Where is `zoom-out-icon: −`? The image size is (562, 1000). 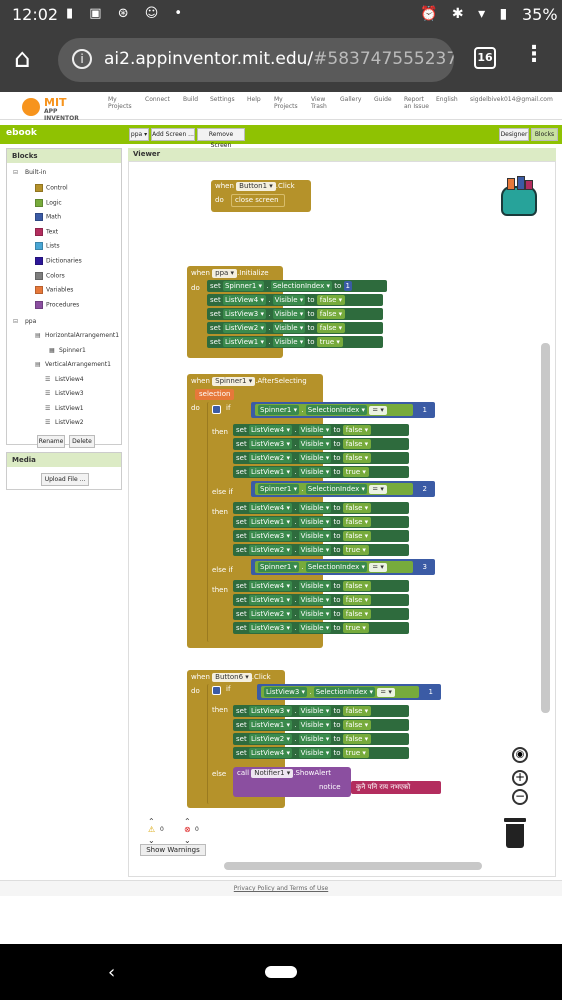 zoom-out-icon: − is located at coordinates (520, 797).